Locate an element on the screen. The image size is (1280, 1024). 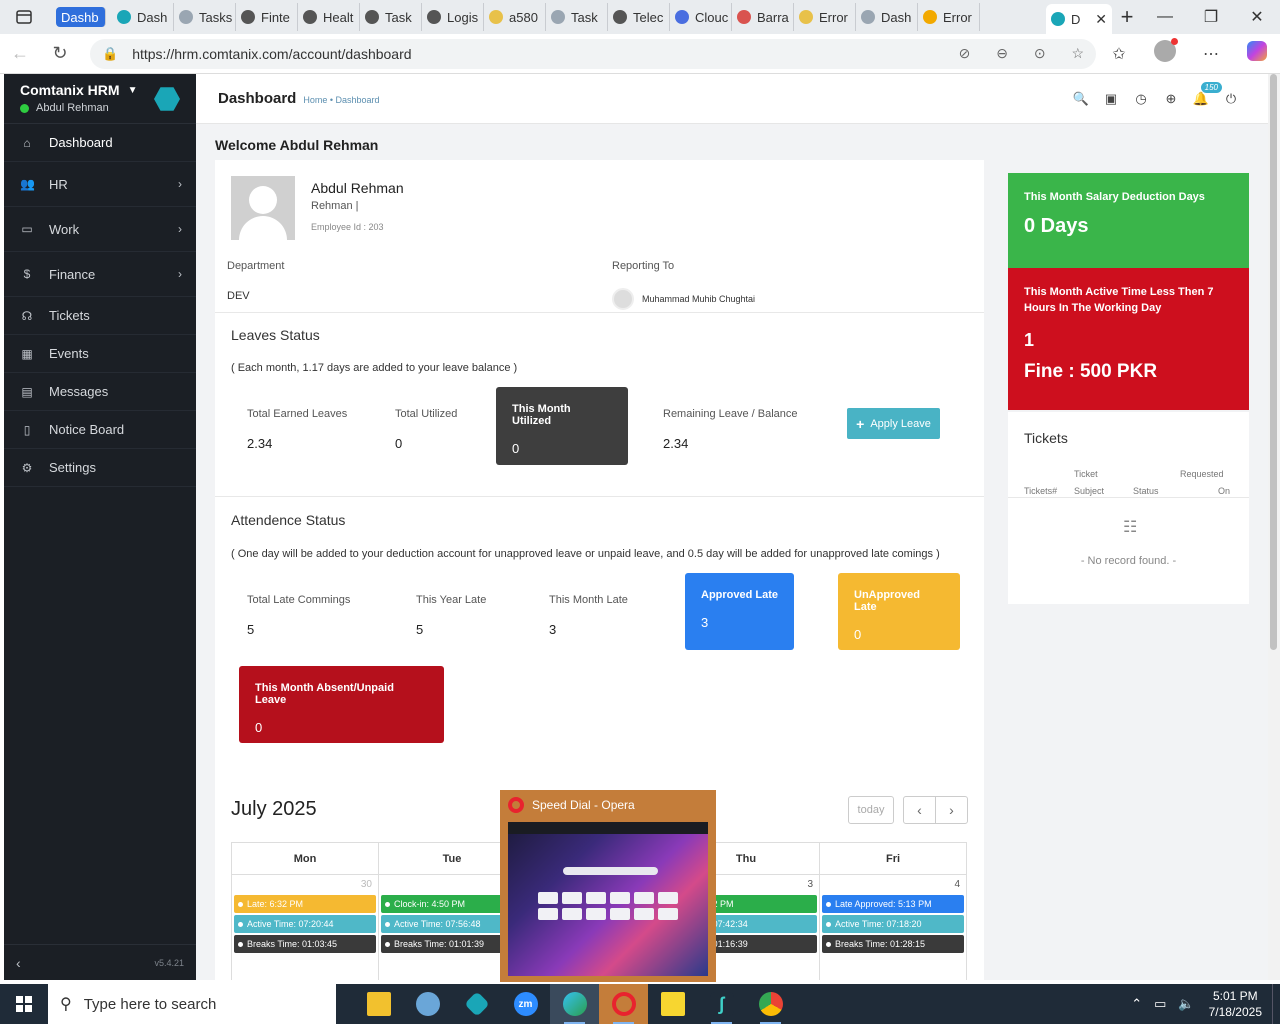
apply-leave-button: + Apply Leave is located at coordinates (893, 423).